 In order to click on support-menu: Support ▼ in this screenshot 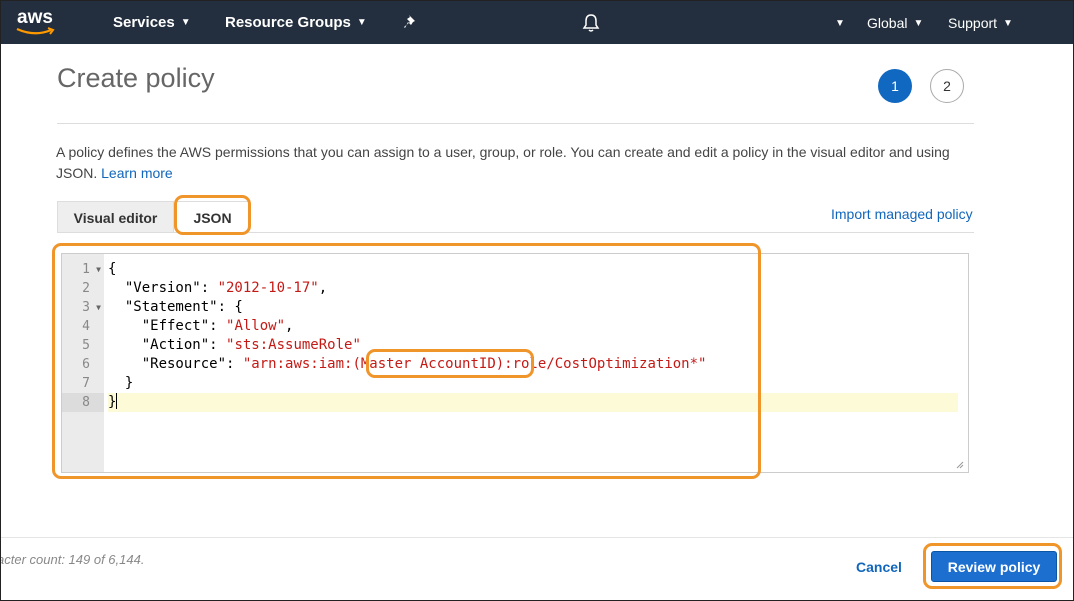, I will do `click(980, 23)`.